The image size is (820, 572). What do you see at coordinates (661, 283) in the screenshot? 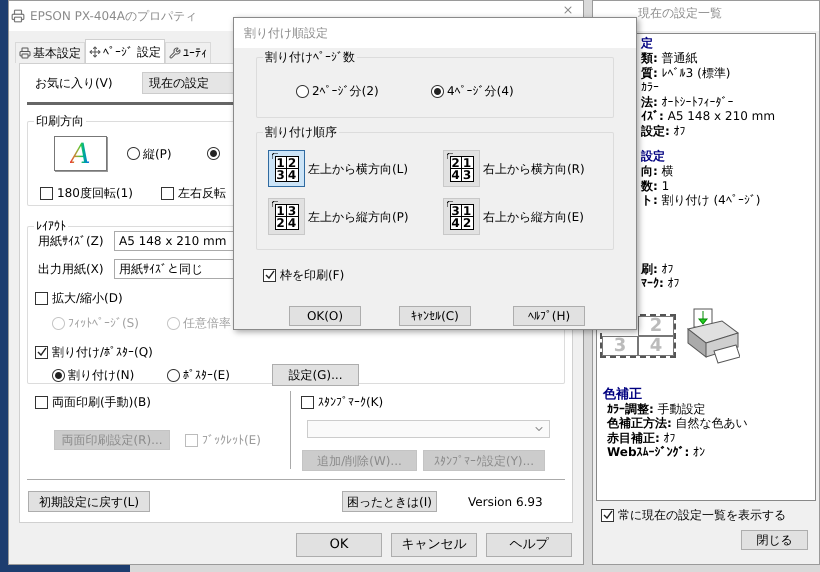
I see `setting-line: ﾏｰｸ: ｵﾌ` at bounding box center [661, 283].